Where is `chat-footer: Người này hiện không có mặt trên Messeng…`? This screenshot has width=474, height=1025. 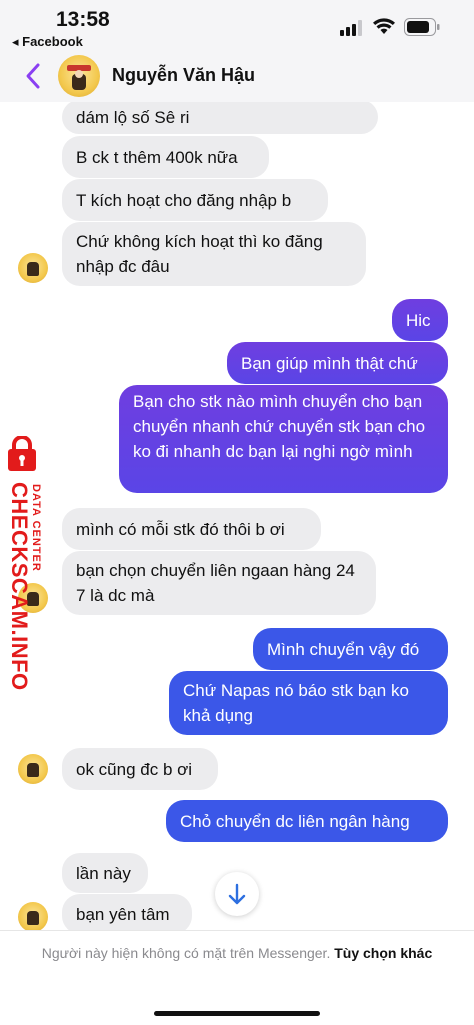 chat-footer: Người này hiện không có mặt trên Messeng… is located at coordinates (237, 977).